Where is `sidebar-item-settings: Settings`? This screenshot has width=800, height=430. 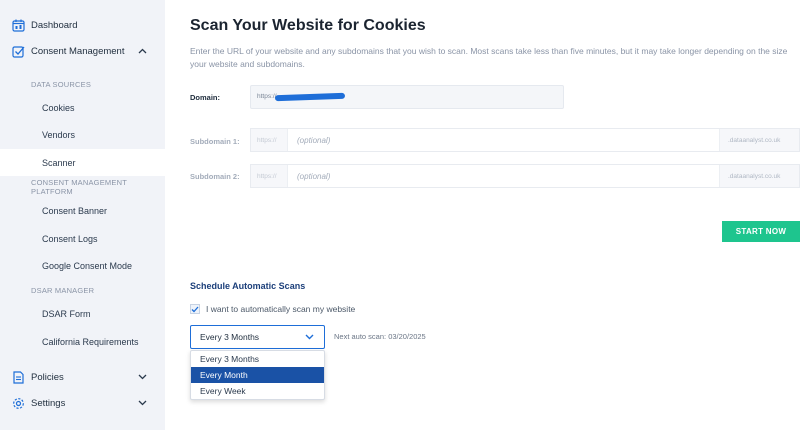
sidebar-item-settings: Settings is located at coordinates (82, 403).